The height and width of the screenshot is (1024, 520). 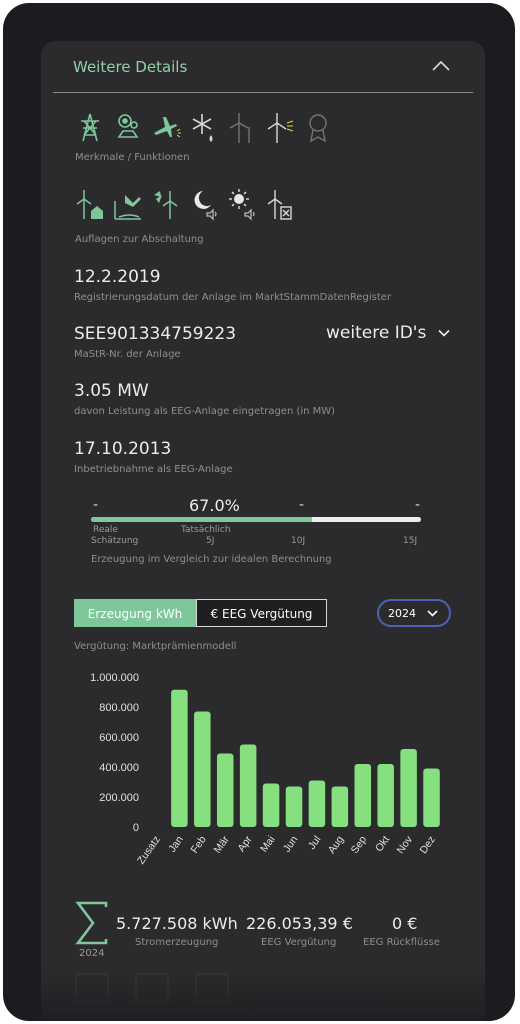 I want to click on x-tick-label: Mai, so click(x=268, y=844).